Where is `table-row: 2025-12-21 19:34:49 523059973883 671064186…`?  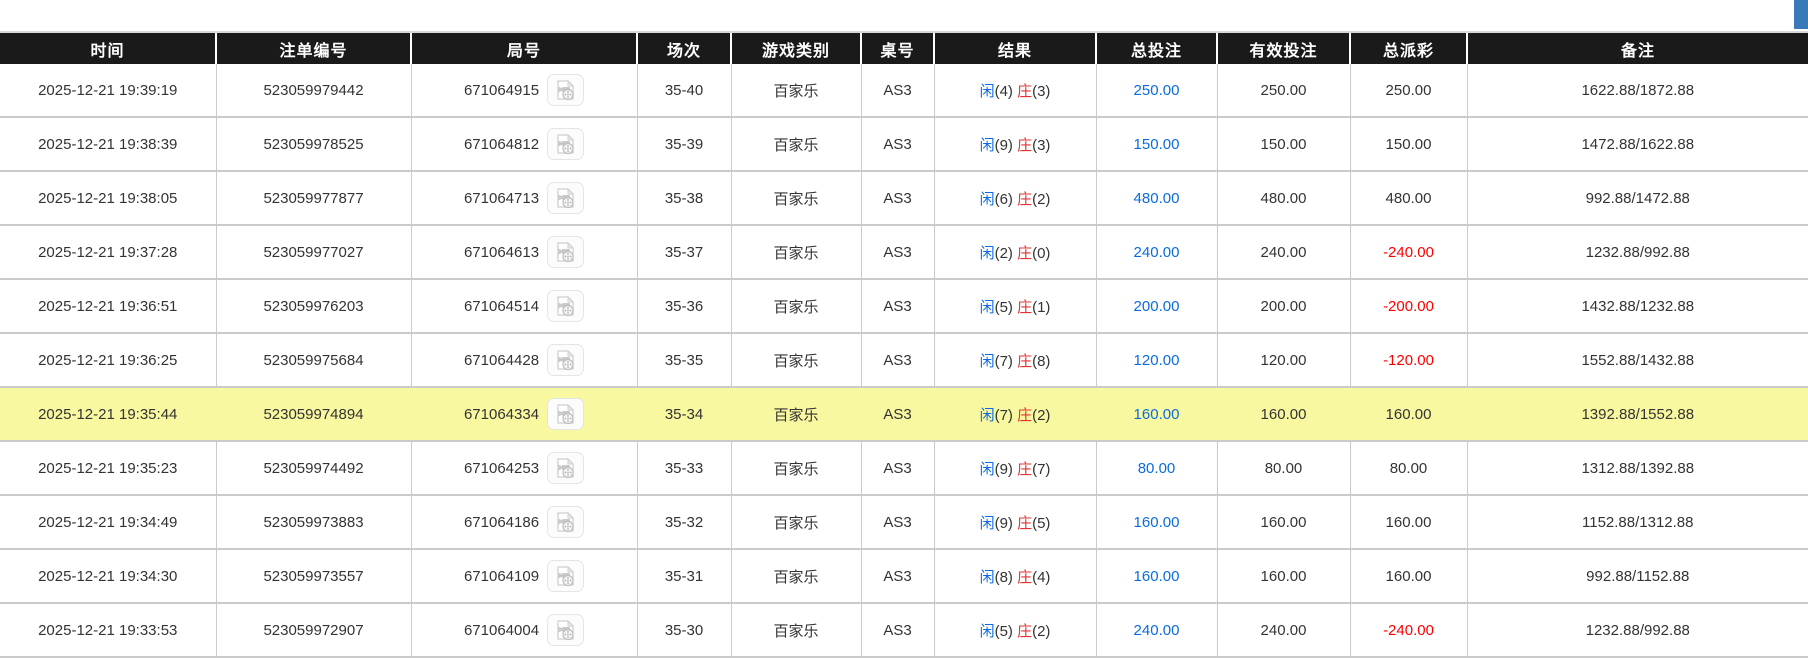
table-row: 2025-12-21 19:34:49 523059973883 671064186… is located at coordinates (904, 522).